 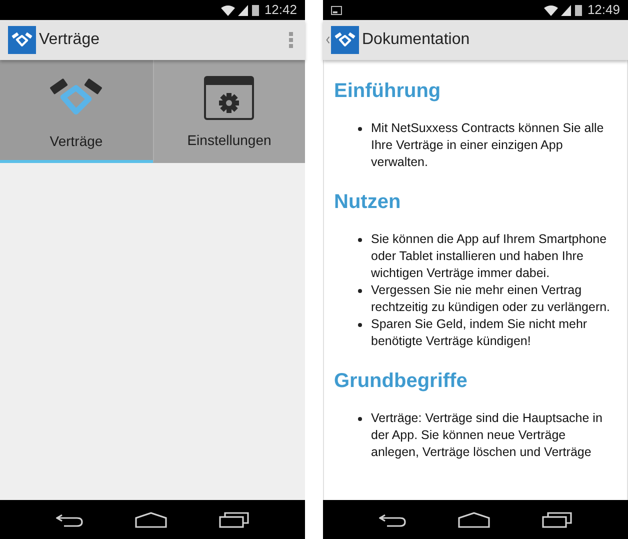 I want to click on section-heading: Einführung, so click(x=388, y=91).